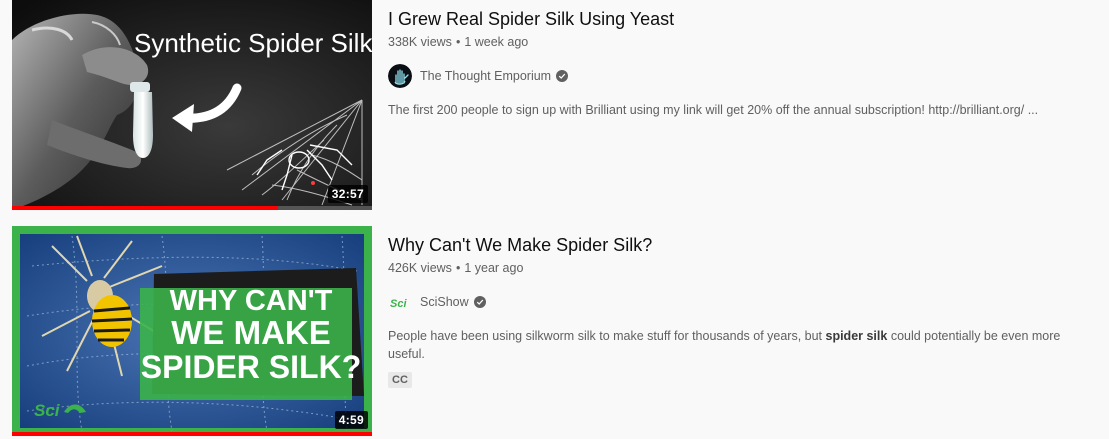 This screenshot has width=1109, height=439. I want to click on view-count: 426K views, so click(420, 268).